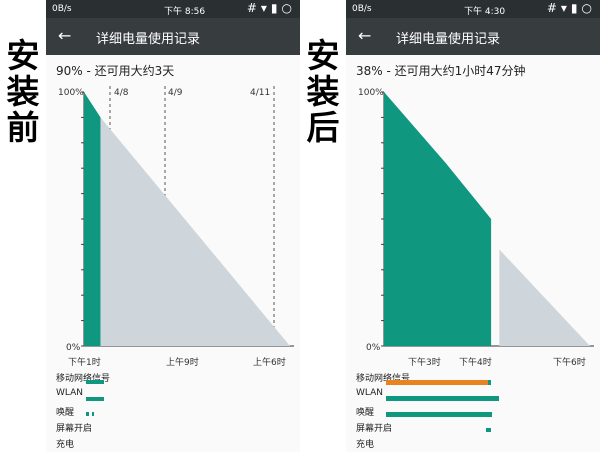 The height and width of the screenshot is (452, 600). Describe the element at coordinates (84, 362) in the screenshot. I see `x-tick-label: 下午1时` at that location.